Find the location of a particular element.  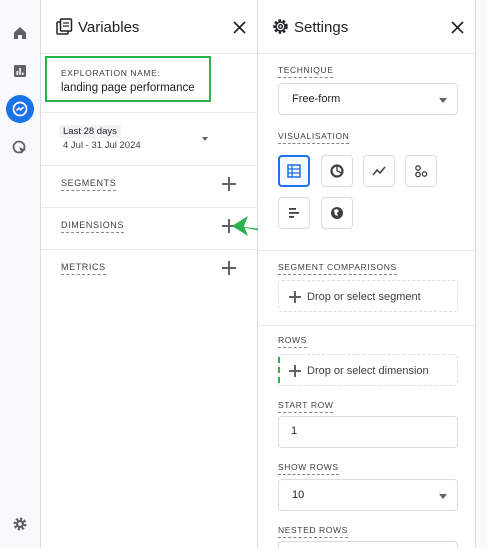

nested-rows-select is located at coordinates (368, 544).